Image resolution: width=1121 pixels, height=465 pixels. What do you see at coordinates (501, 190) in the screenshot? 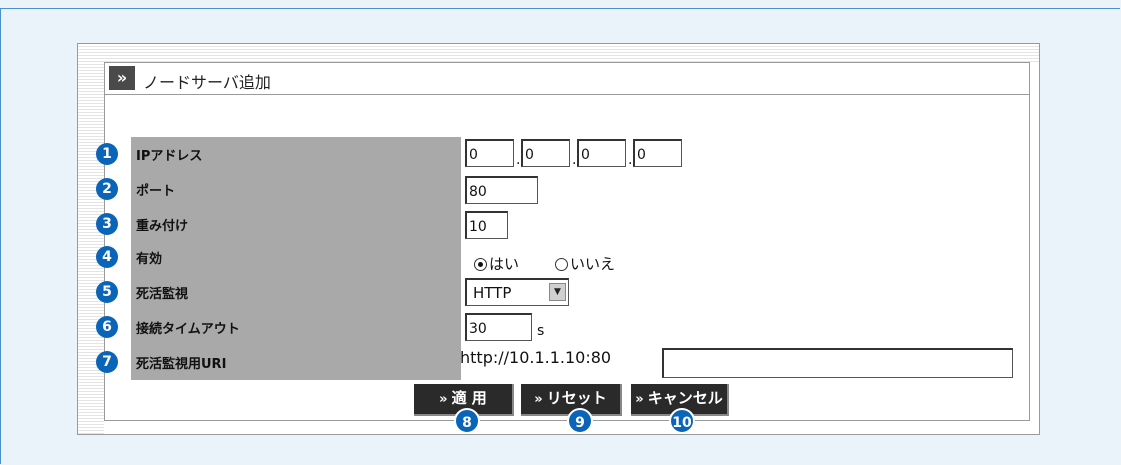
I see `port-input: 80` at bounding box center [501, 190].